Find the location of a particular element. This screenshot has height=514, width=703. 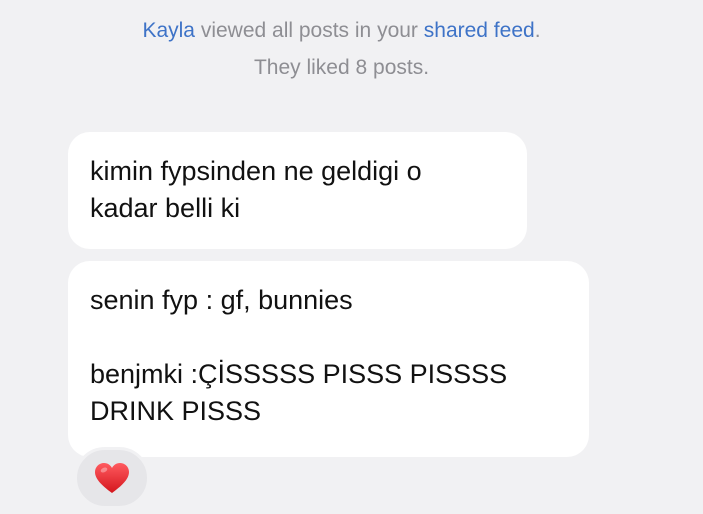

user-name-link: Kayla is located at coordinates (168, 30).